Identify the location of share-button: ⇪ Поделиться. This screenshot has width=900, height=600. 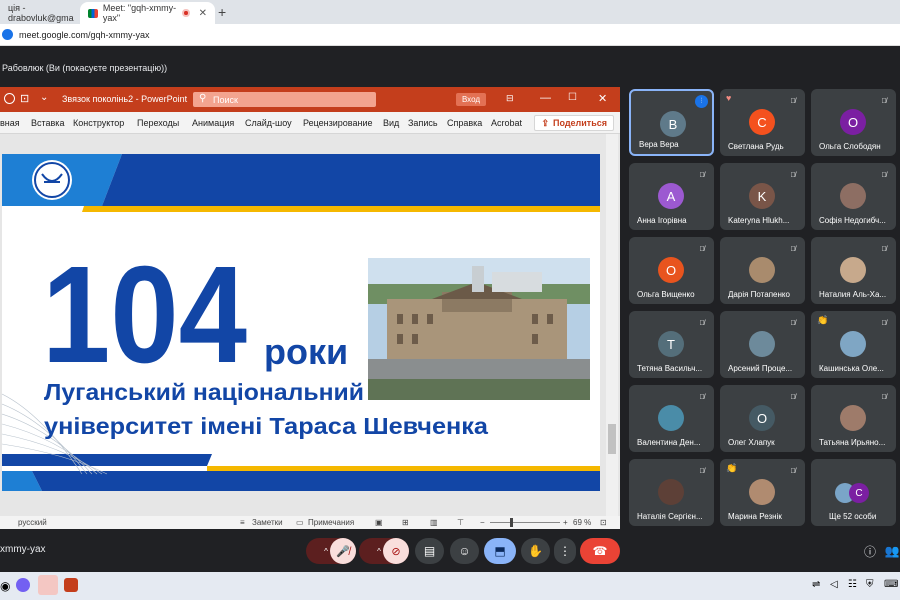
(574, 123).